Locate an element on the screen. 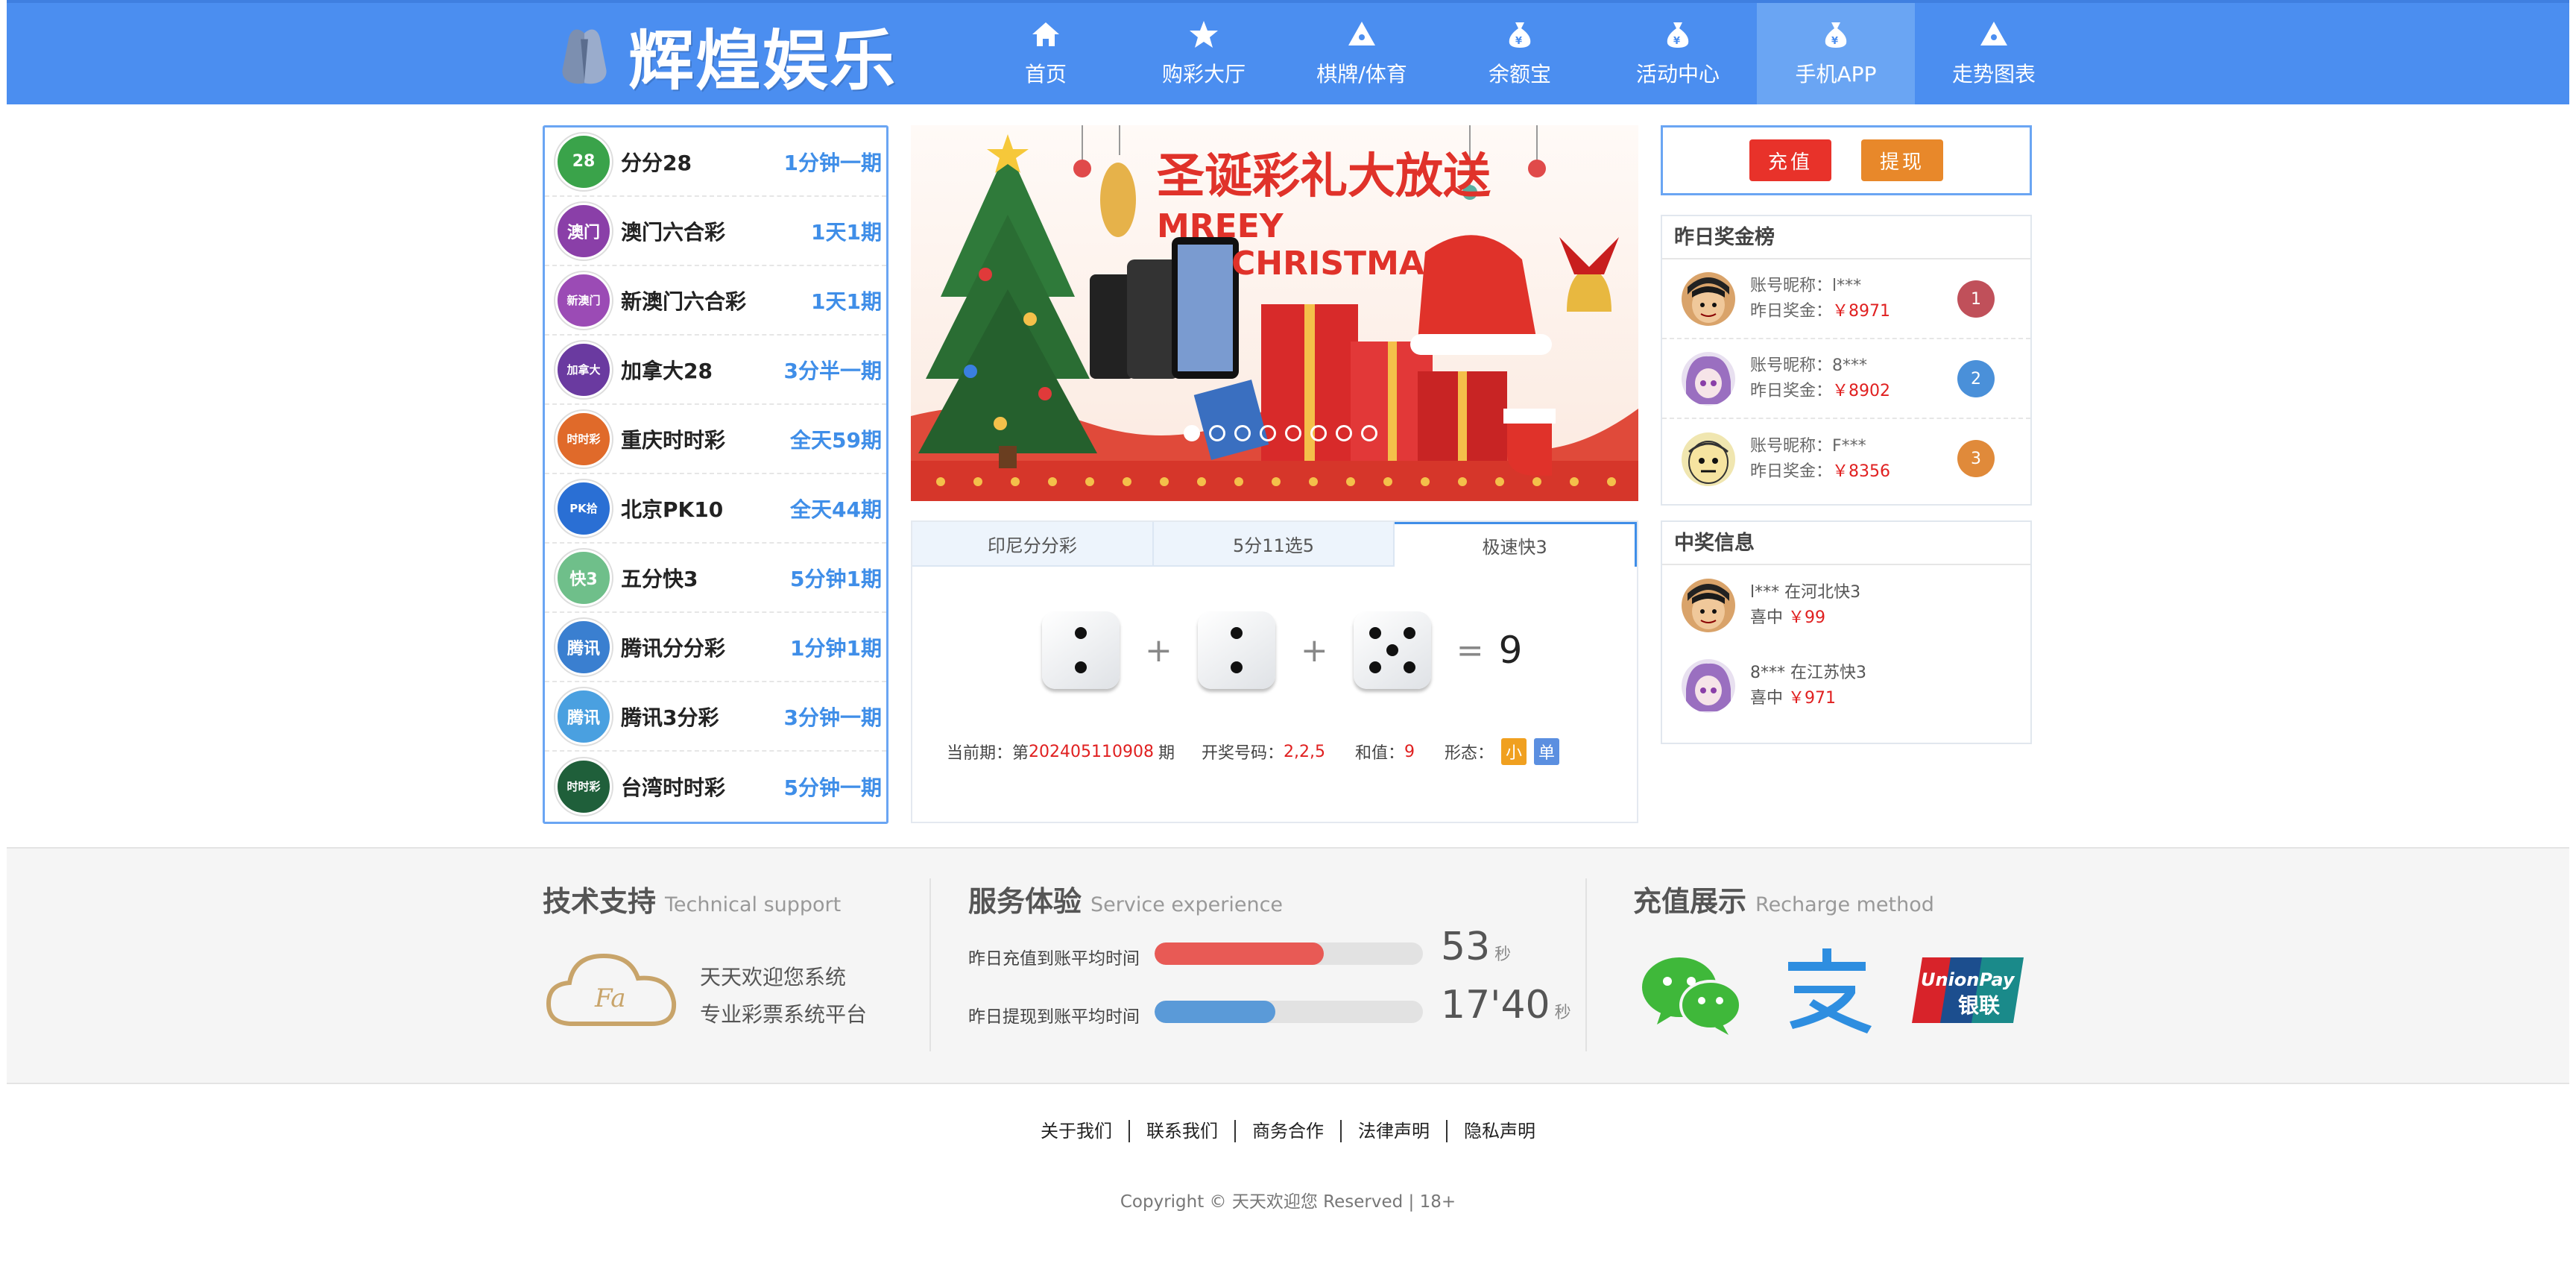 This screenshot has height=1284, width=2576. lottery-badge-icon: 快3 is located at coordinates (583, 577).